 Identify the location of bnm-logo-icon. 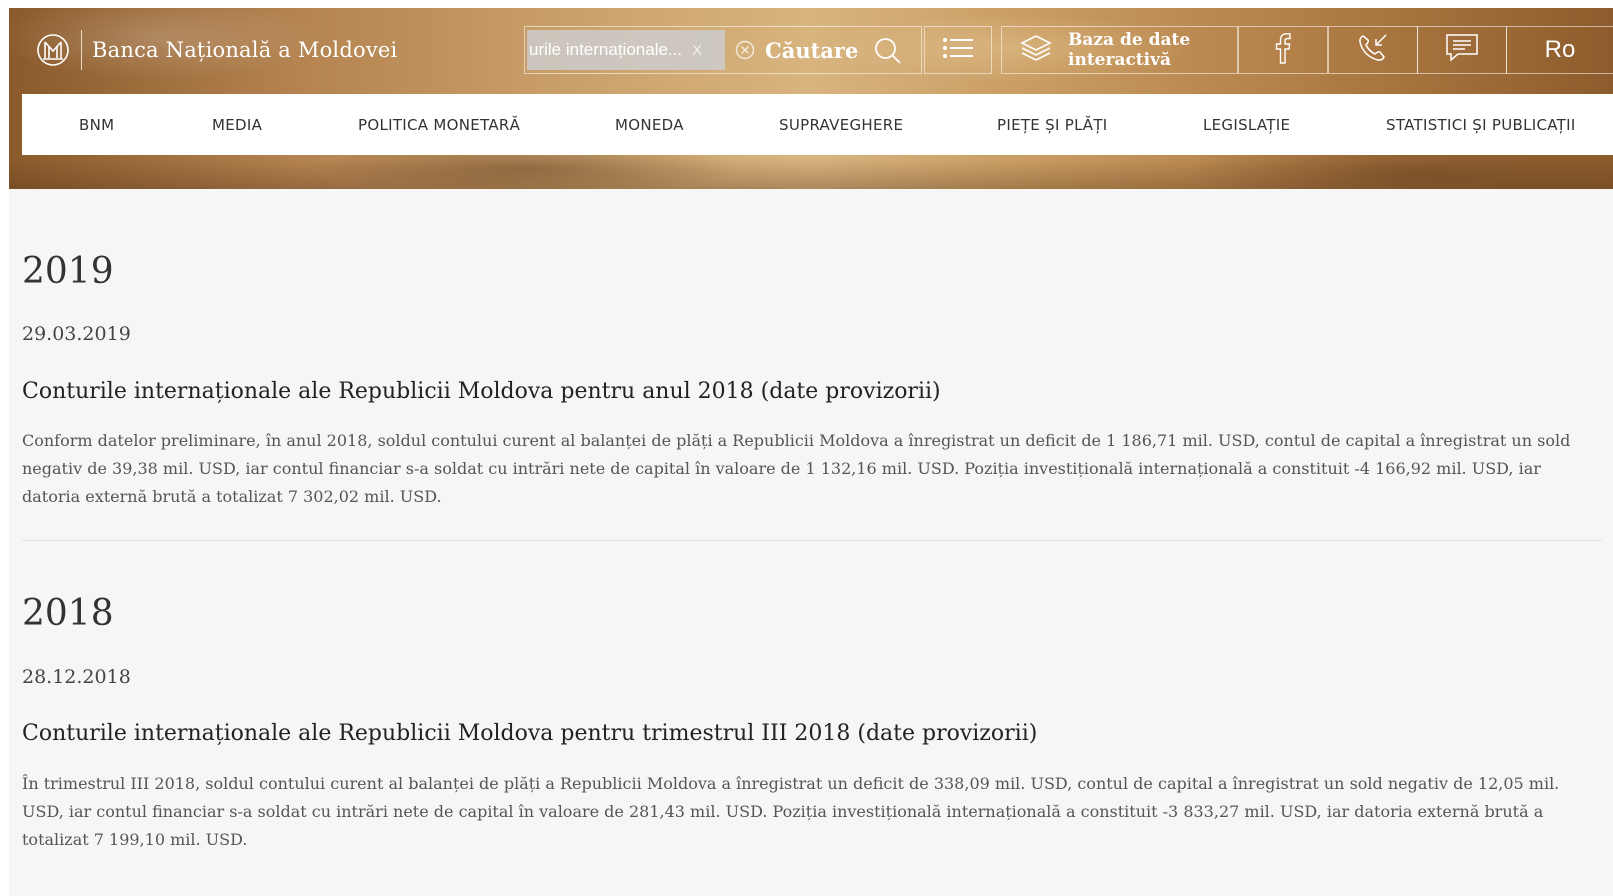
(53, 50).